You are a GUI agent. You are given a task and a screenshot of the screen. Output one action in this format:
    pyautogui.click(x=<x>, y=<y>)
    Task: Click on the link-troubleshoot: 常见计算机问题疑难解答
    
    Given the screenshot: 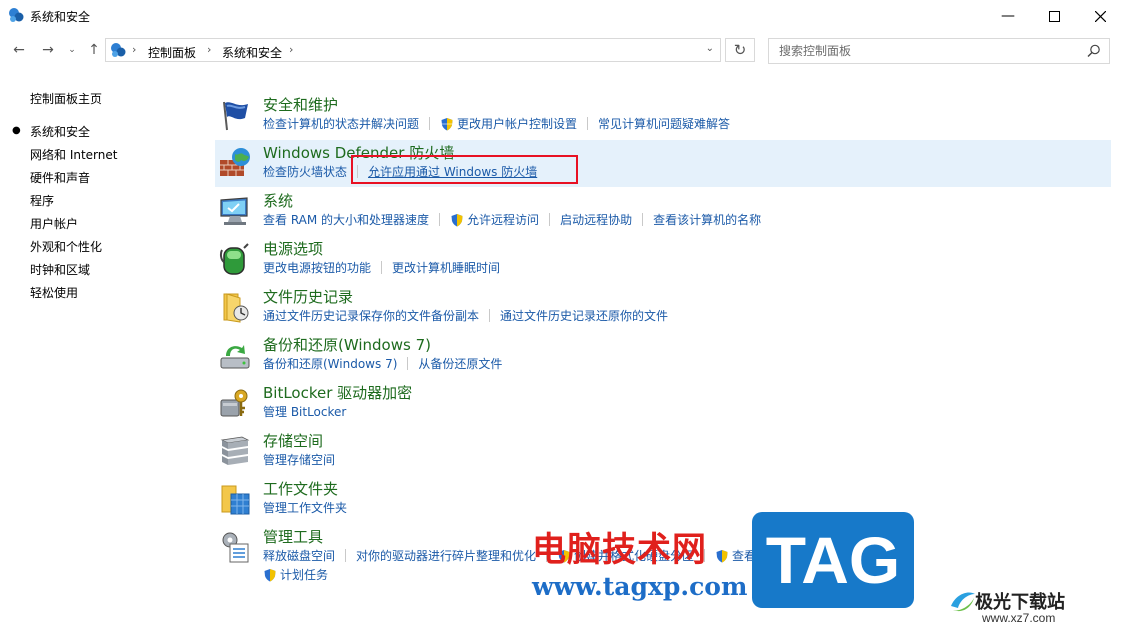 What is the action you would take?
    pyautogui.click(x=664, y=123)
    